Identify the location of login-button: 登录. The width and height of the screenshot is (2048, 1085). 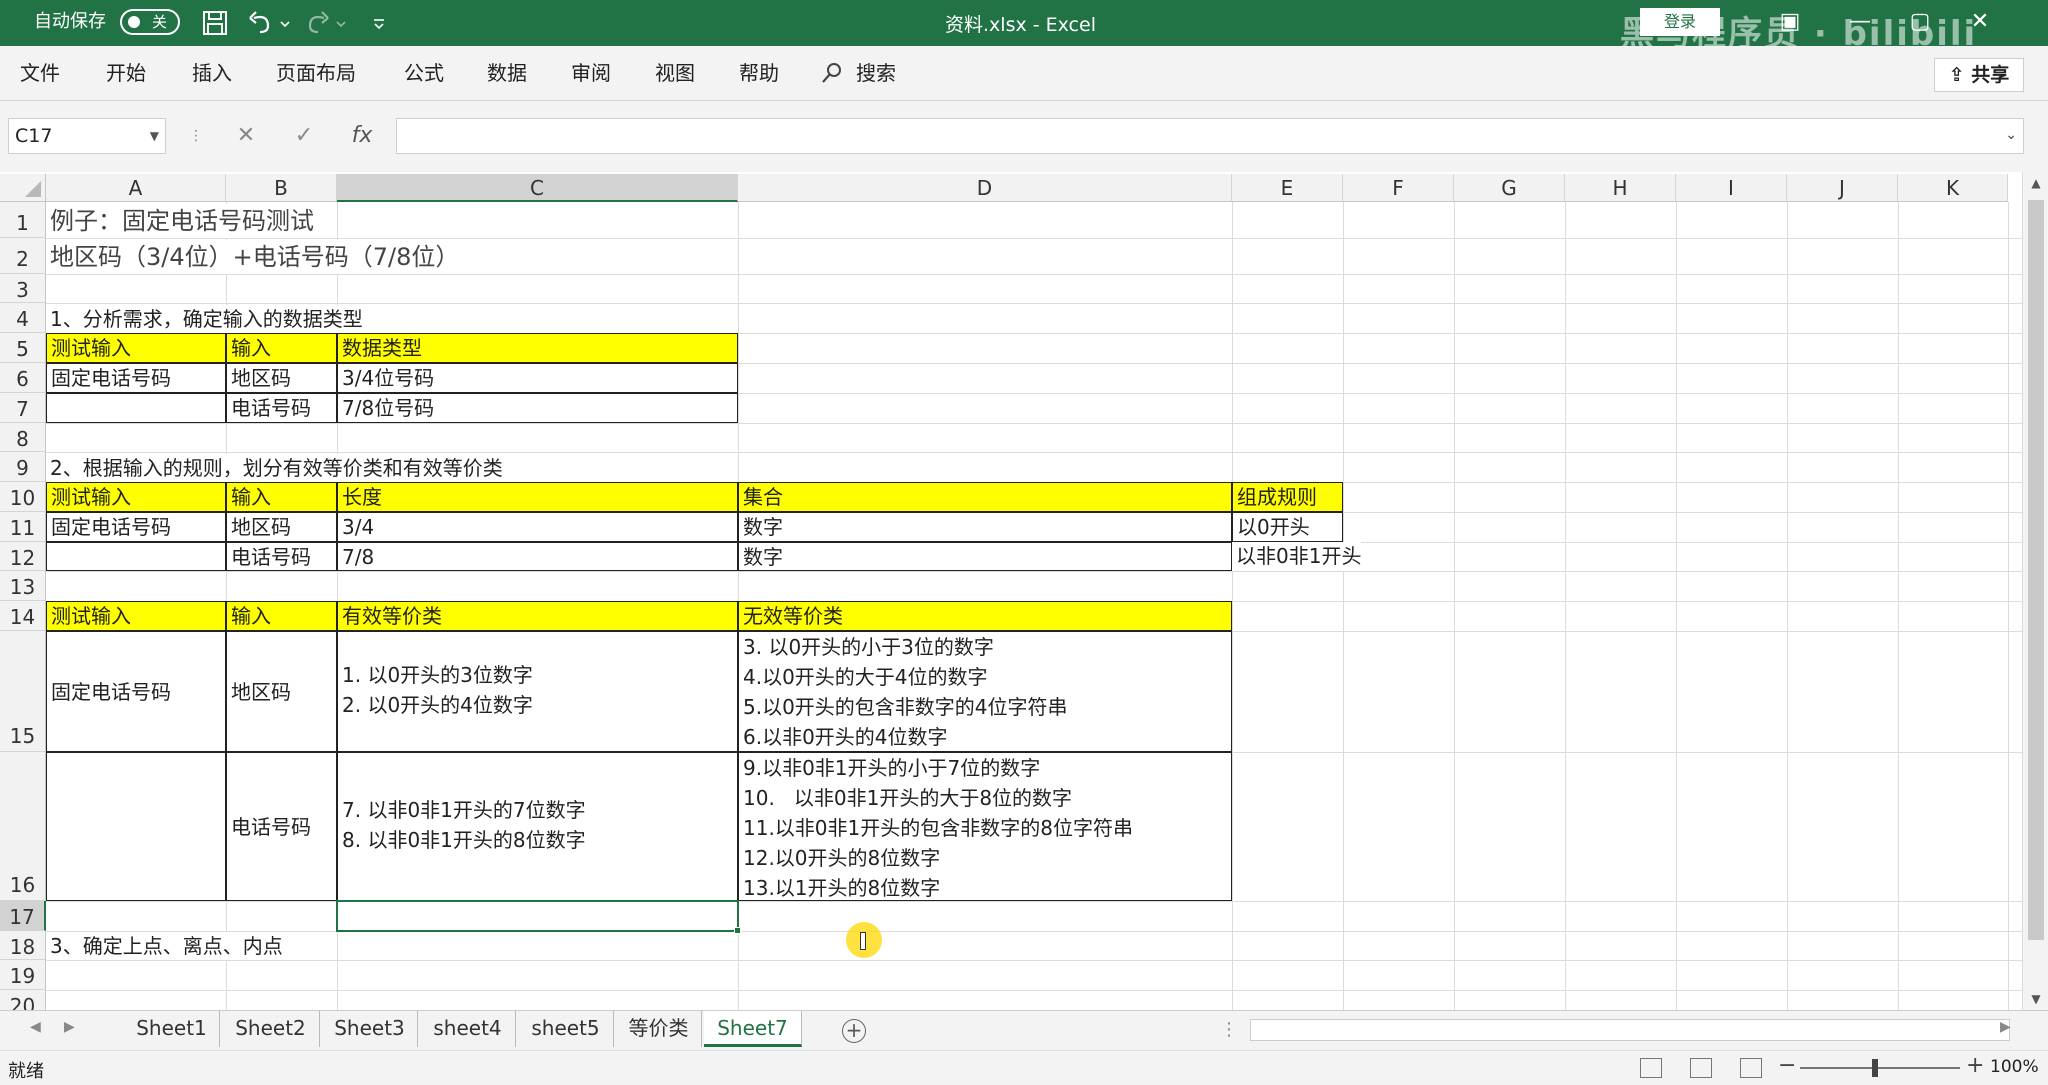
(1680, 22).